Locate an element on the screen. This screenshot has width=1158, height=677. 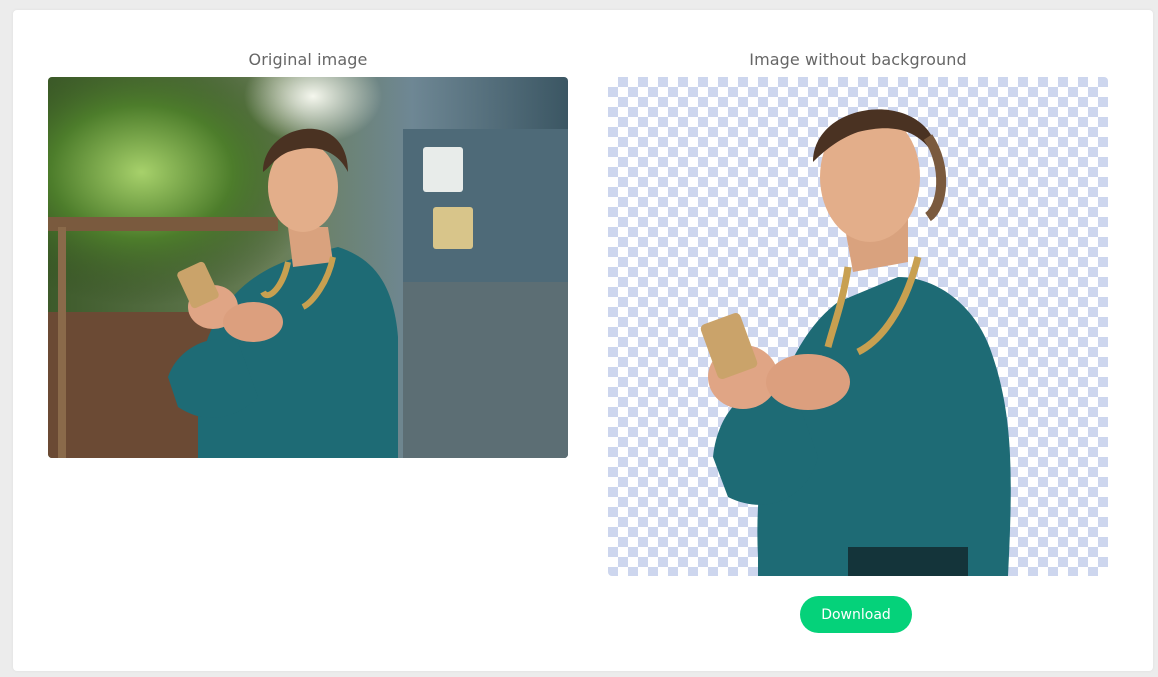
download-button: Download is located at coordinates (856, 614).